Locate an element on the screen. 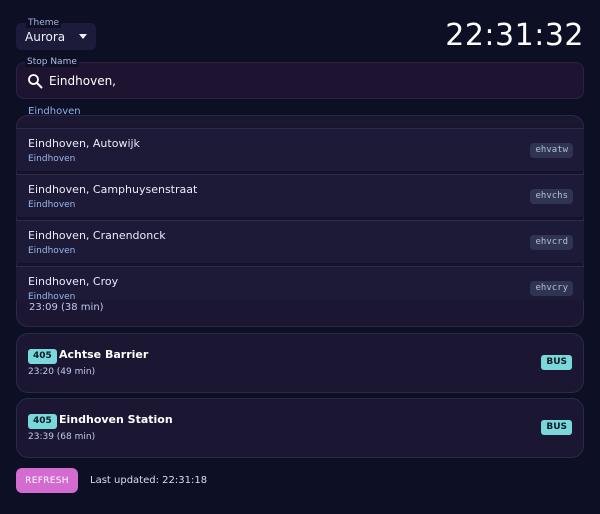 The image size is (600, 514). caret-down-icon is located at coordinates (83, 36).